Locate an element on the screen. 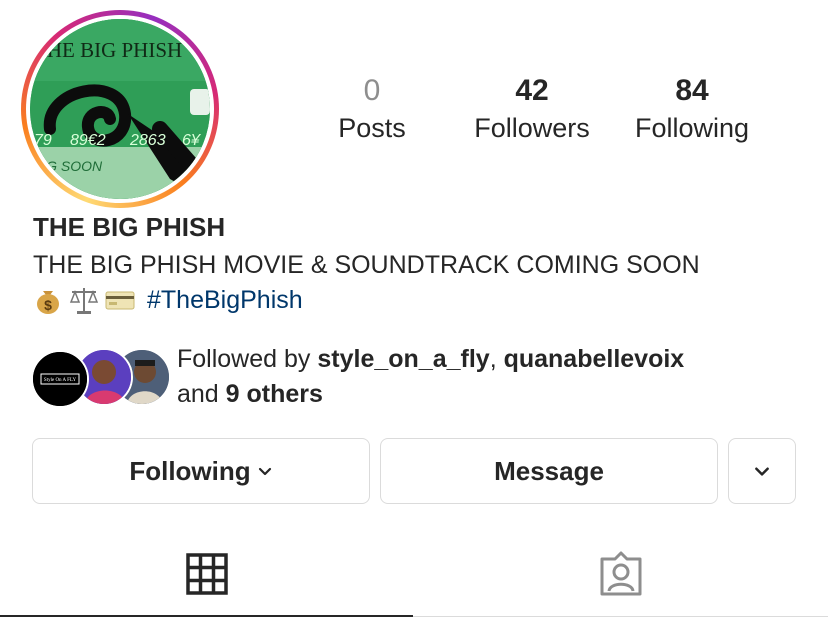  profile-bio-line2: $ #TheBigPhish is located at coordinates (168, 300).